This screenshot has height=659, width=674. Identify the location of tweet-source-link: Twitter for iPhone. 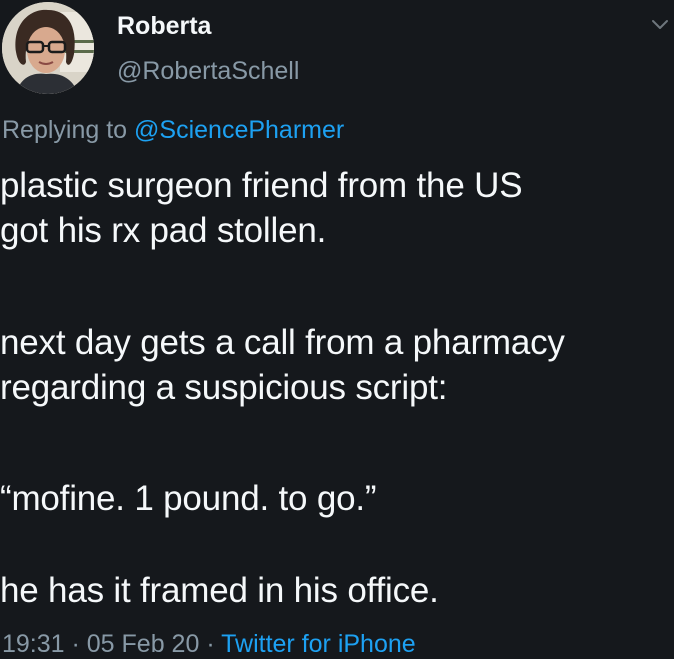
(318, 644).